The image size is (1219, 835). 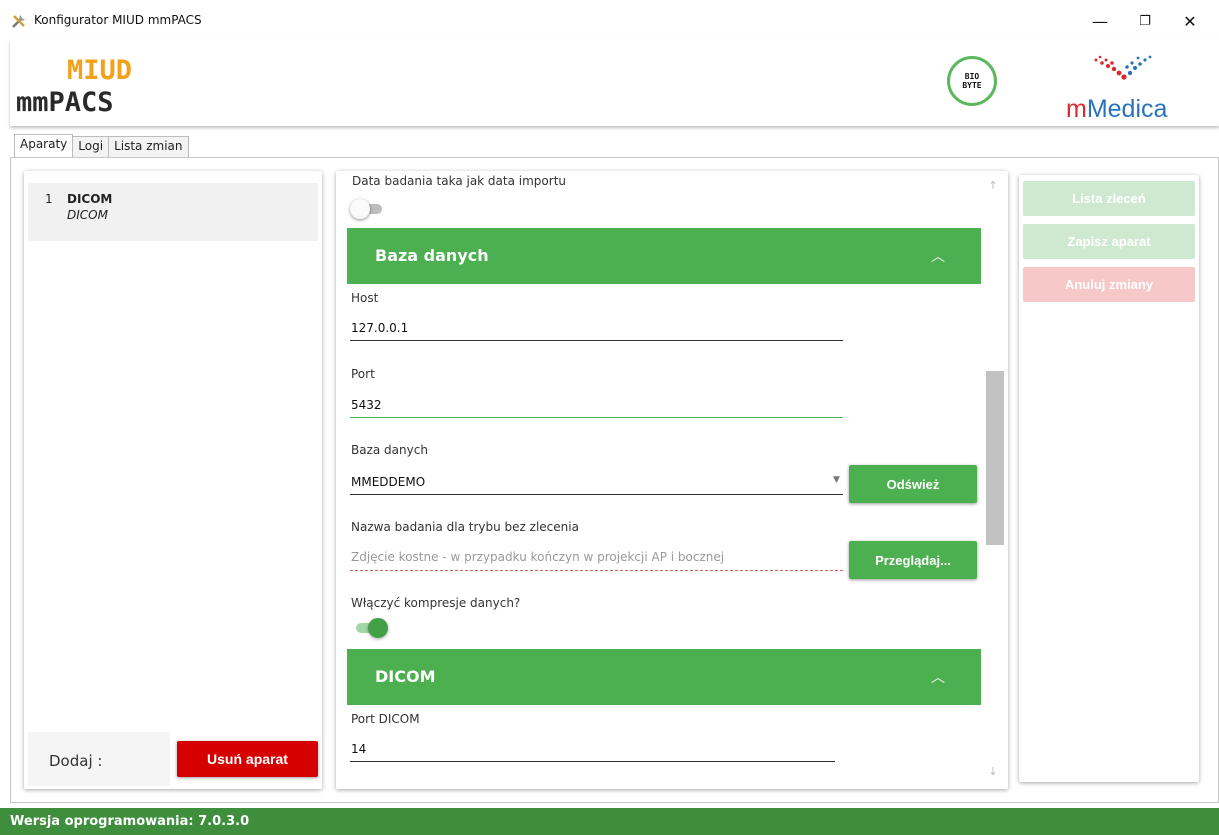 I want to click on device-name: DICOM, so click(x=90, y=199).